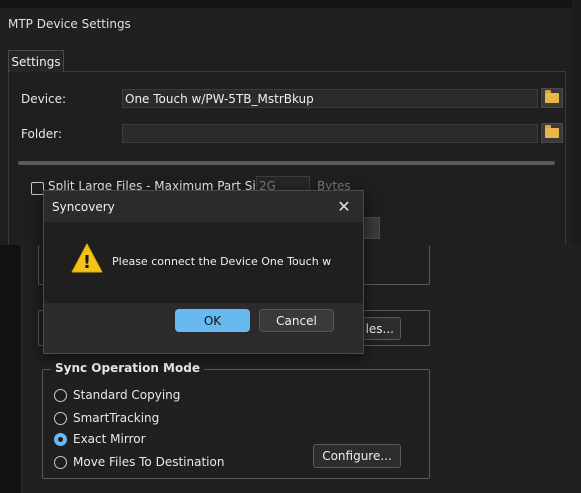  What do you see at coordinates (330, 98) in the screenshot?
I see `device-field: One Touch w/PW-5TB_MstrBkup` at bounding box center [330, 98].